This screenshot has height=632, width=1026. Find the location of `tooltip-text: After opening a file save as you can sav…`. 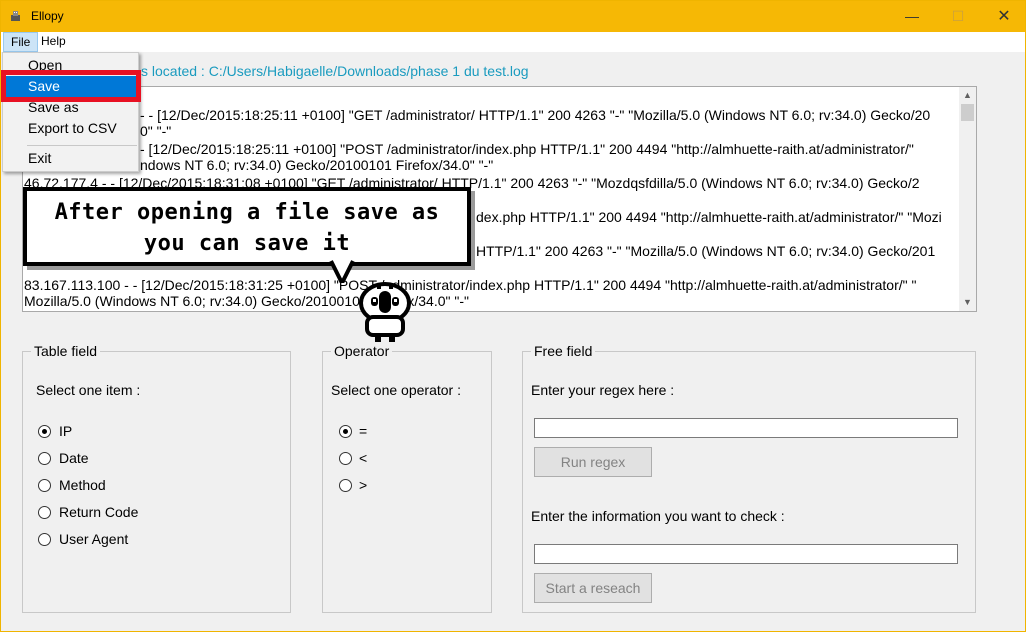

tooltip-text: After opening a file save as you can sav… is located at coordinates (247, 228).